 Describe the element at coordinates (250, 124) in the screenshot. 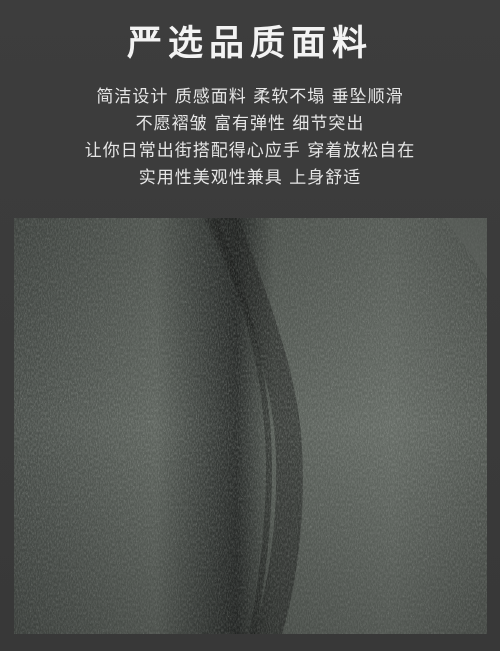

I see `description-line-2: 不愿褶皱 富有弹性 细节突出` at that location.